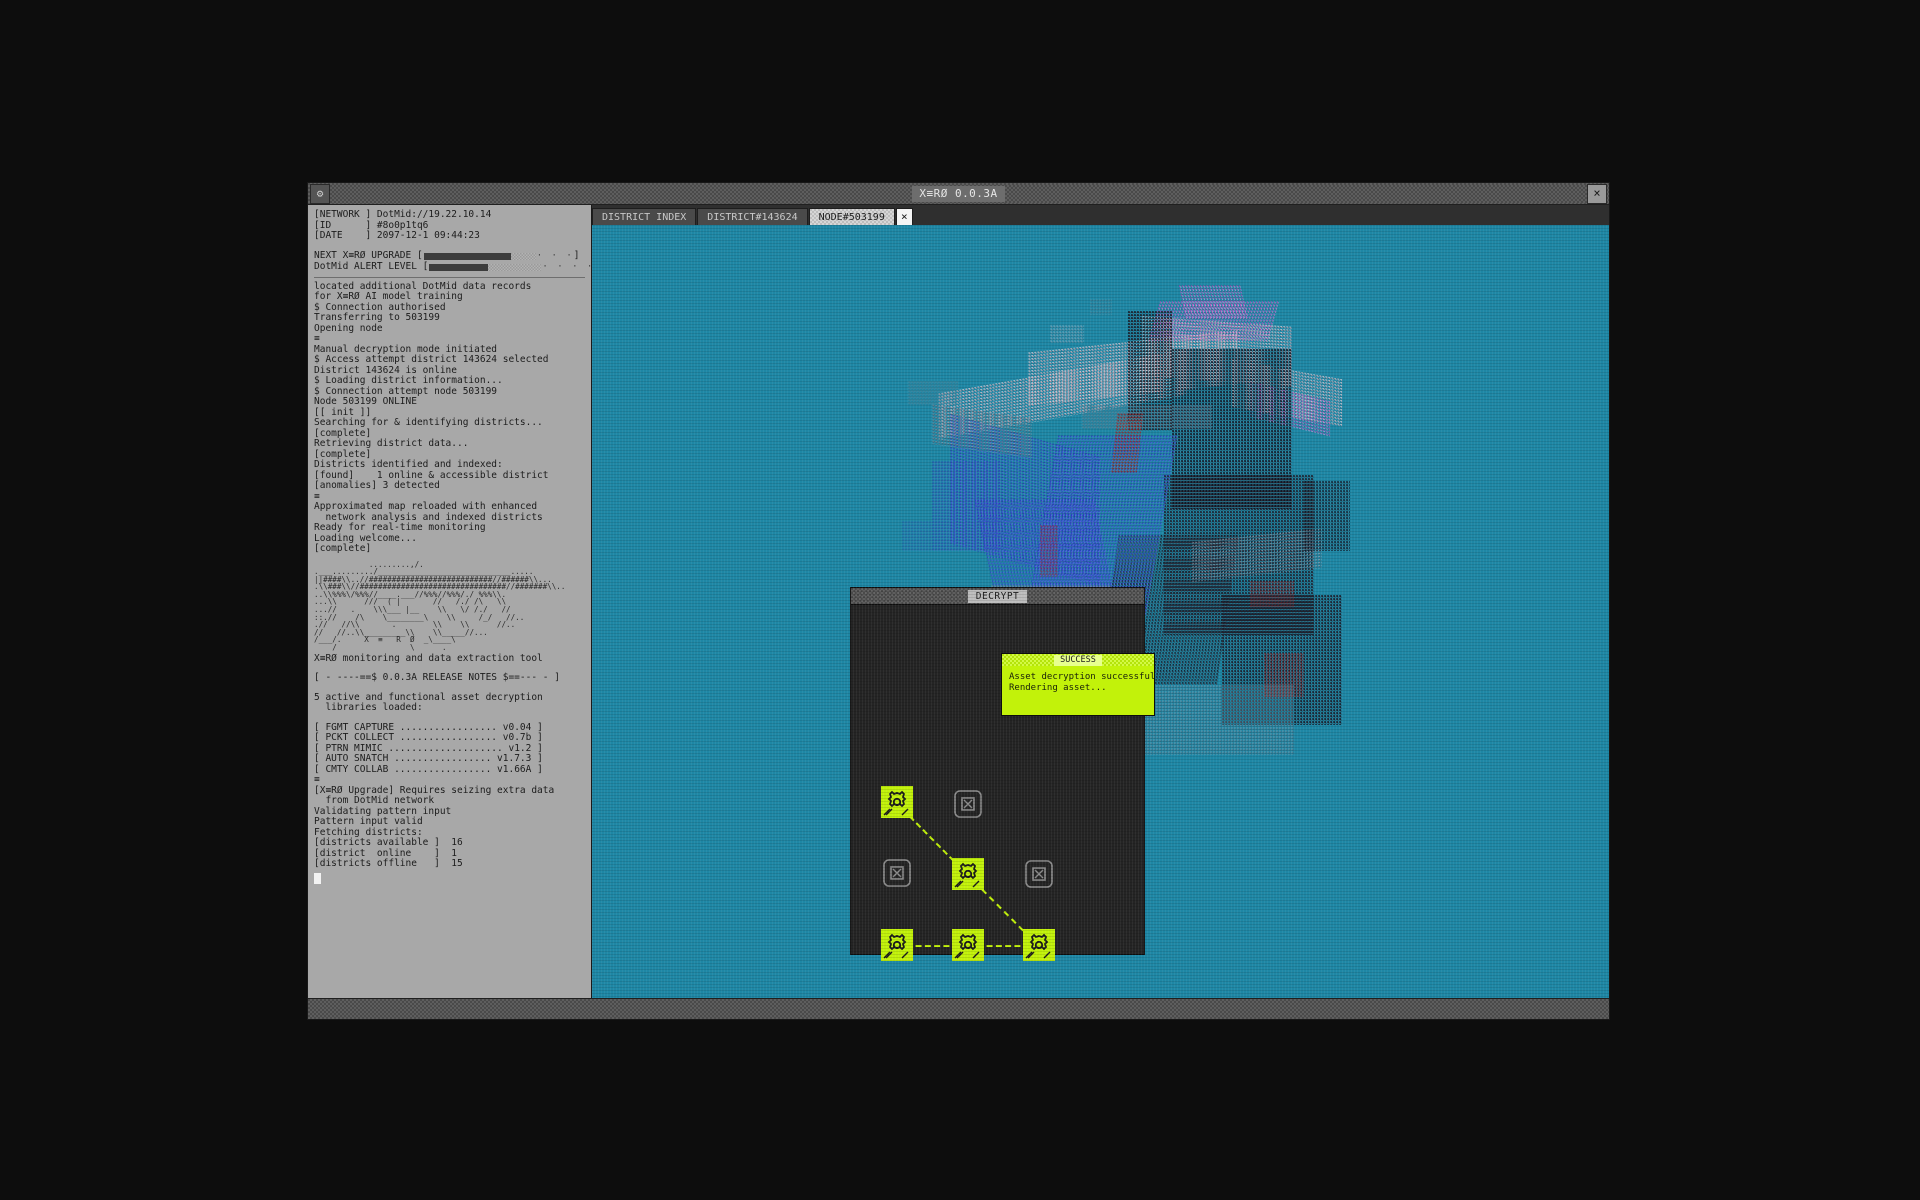 The image size is (1920, 1200). I want to click on titlebar-filler-right, so click(1296, 193).